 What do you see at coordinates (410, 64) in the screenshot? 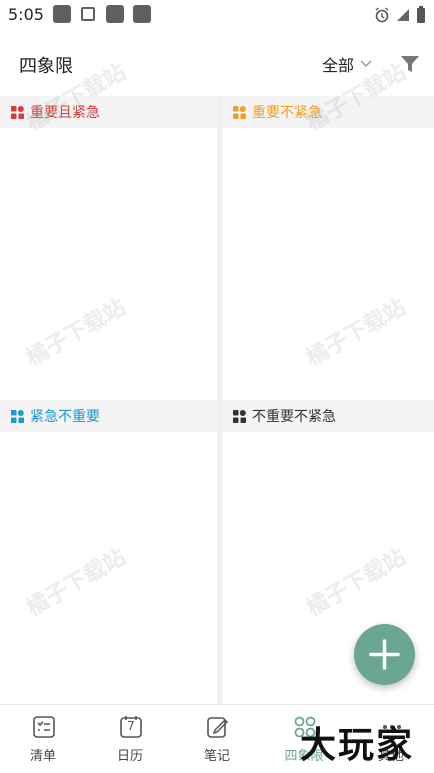
I see `filter-icon` at bounding box center [410, 64].